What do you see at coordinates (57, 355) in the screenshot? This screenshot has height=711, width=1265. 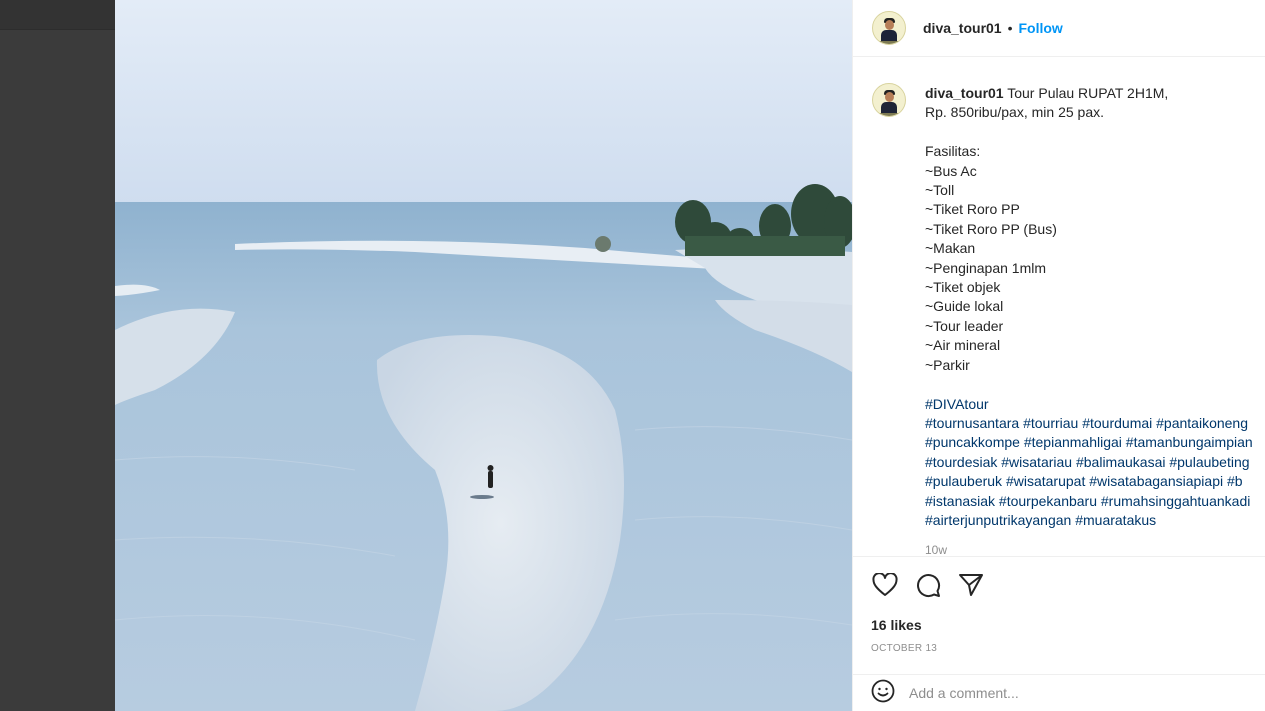 I see `modal-backdrop` at bounding box center [57, 355].